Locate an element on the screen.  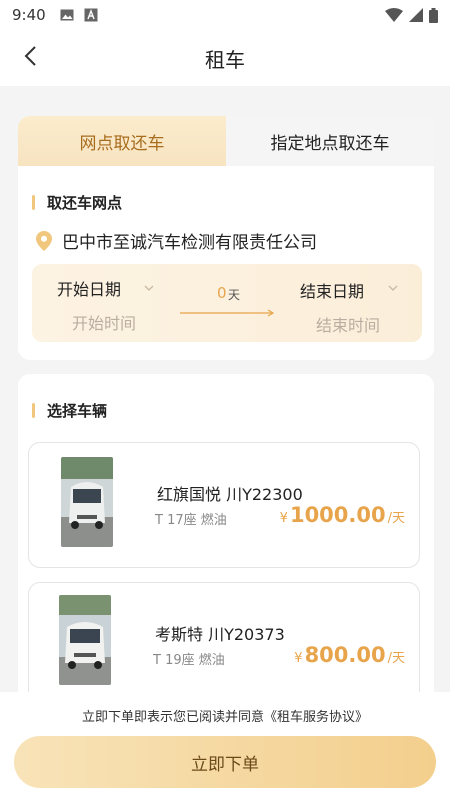
agreement-notice: 立即下单即表示您已阅读并同意《租车服务协议》 is located at coordinates (225, 715).